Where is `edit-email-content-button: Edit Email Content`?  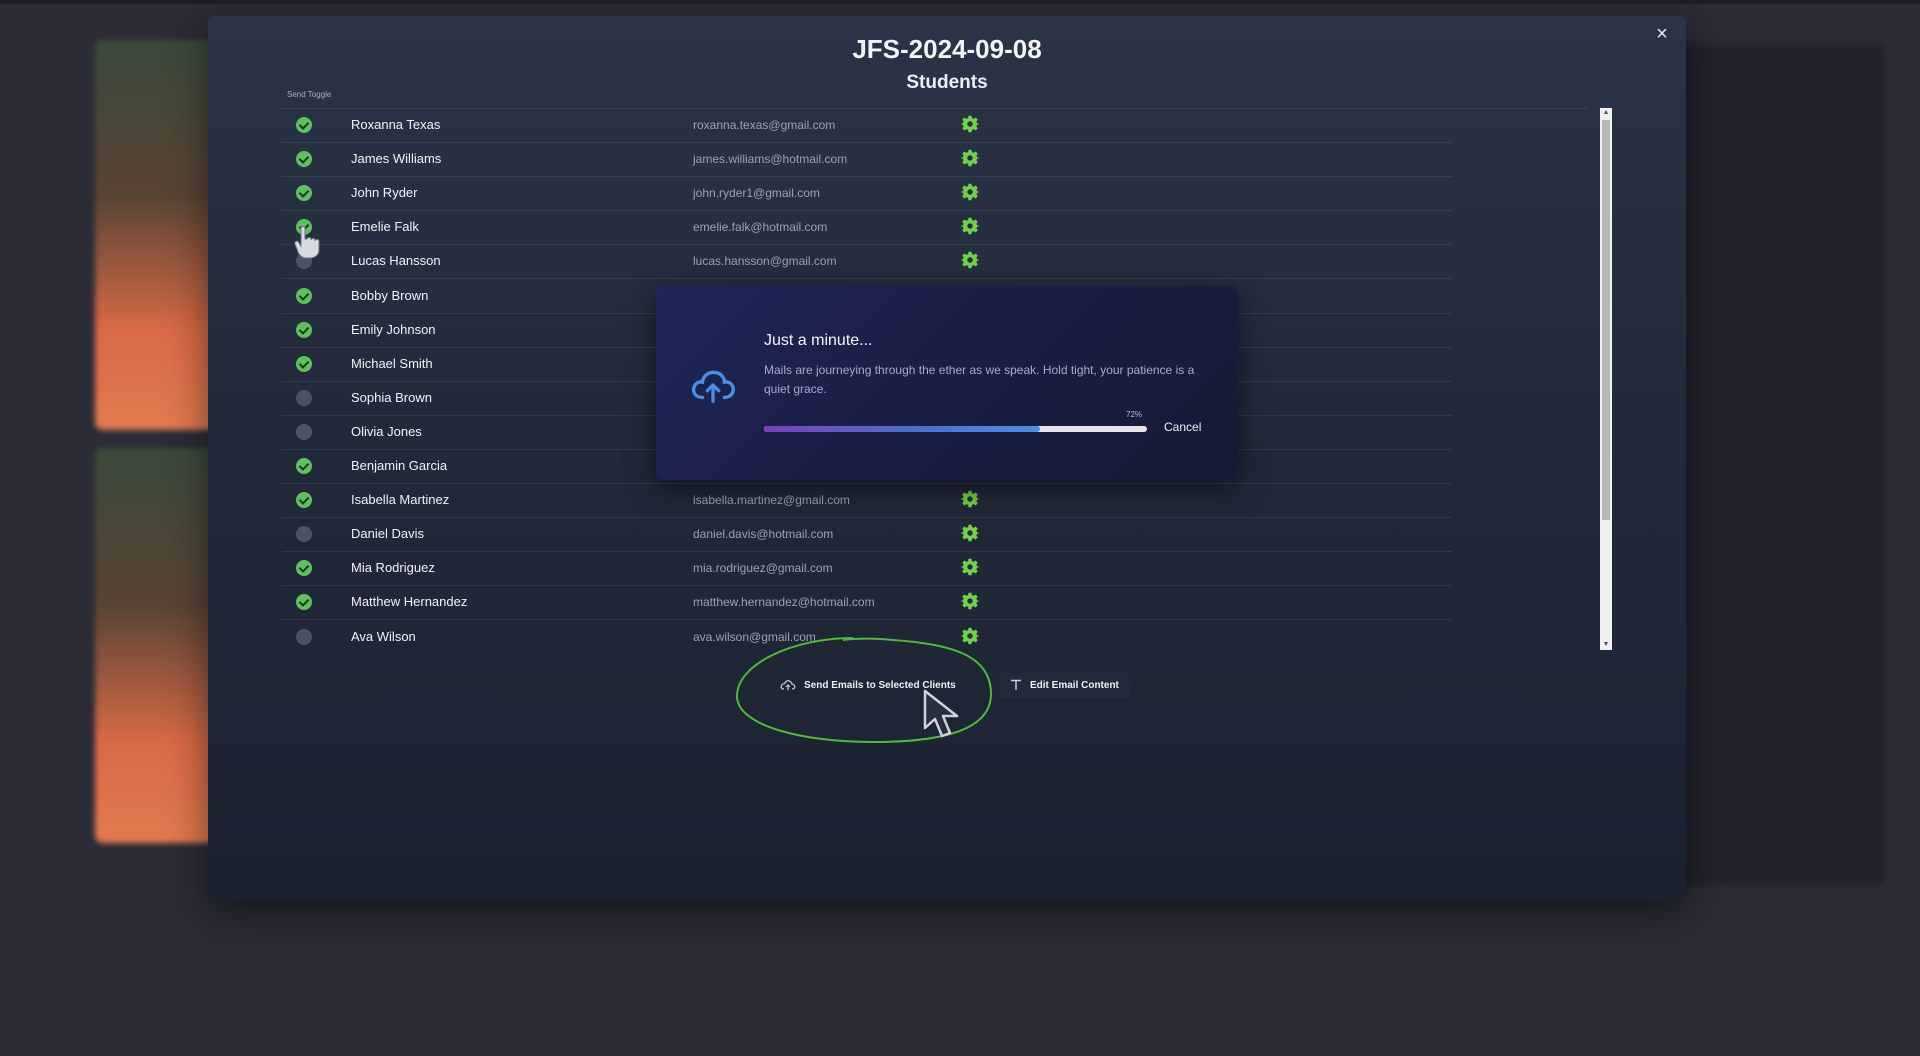
edit-email-content-button: Edit Email Content is located at coordinates (1064, 685).